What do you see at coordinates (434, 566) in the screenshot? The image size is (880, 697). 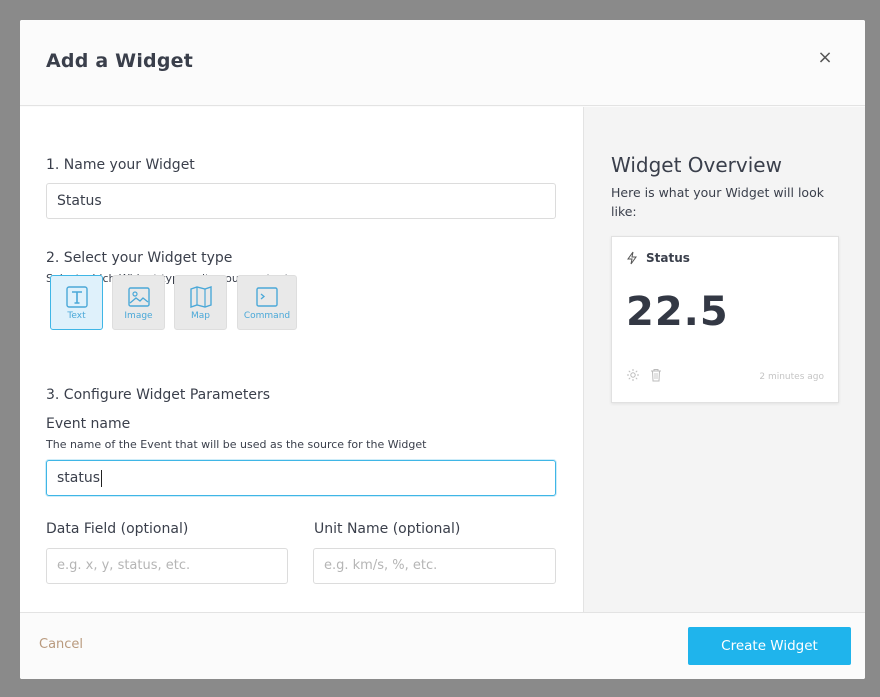 I see `unit-name-input: e.g. km/s, %, etc.` at bounding box center [434, 566].